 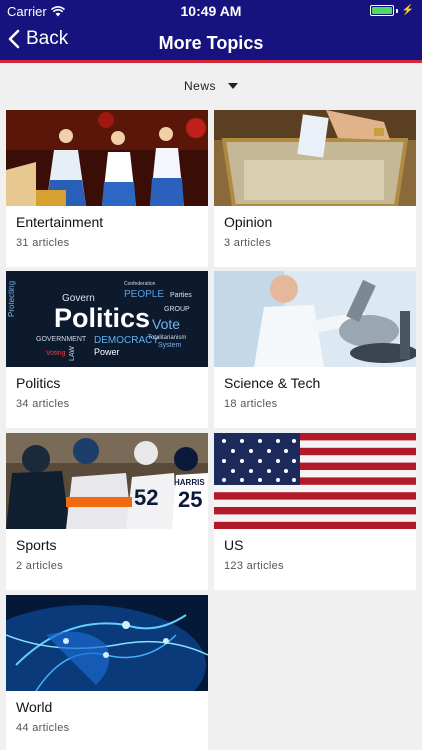 I want to click on status-time: 10:49 AM, so click(x=211, y=11).